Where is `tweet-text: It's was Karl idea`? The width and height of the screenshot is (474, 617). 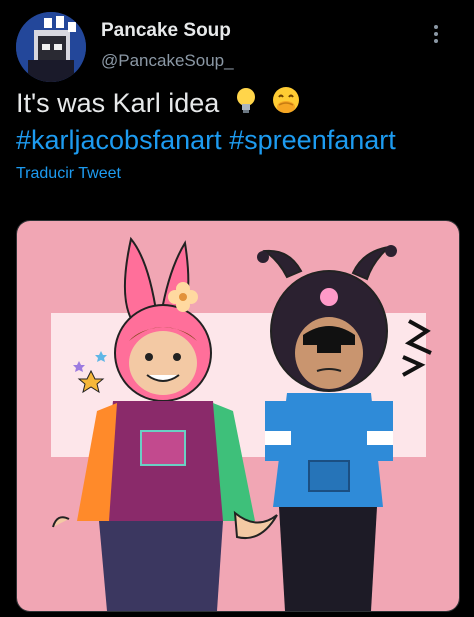 tweet-text: It's was Karl idea is located at coordinates (158, 104).